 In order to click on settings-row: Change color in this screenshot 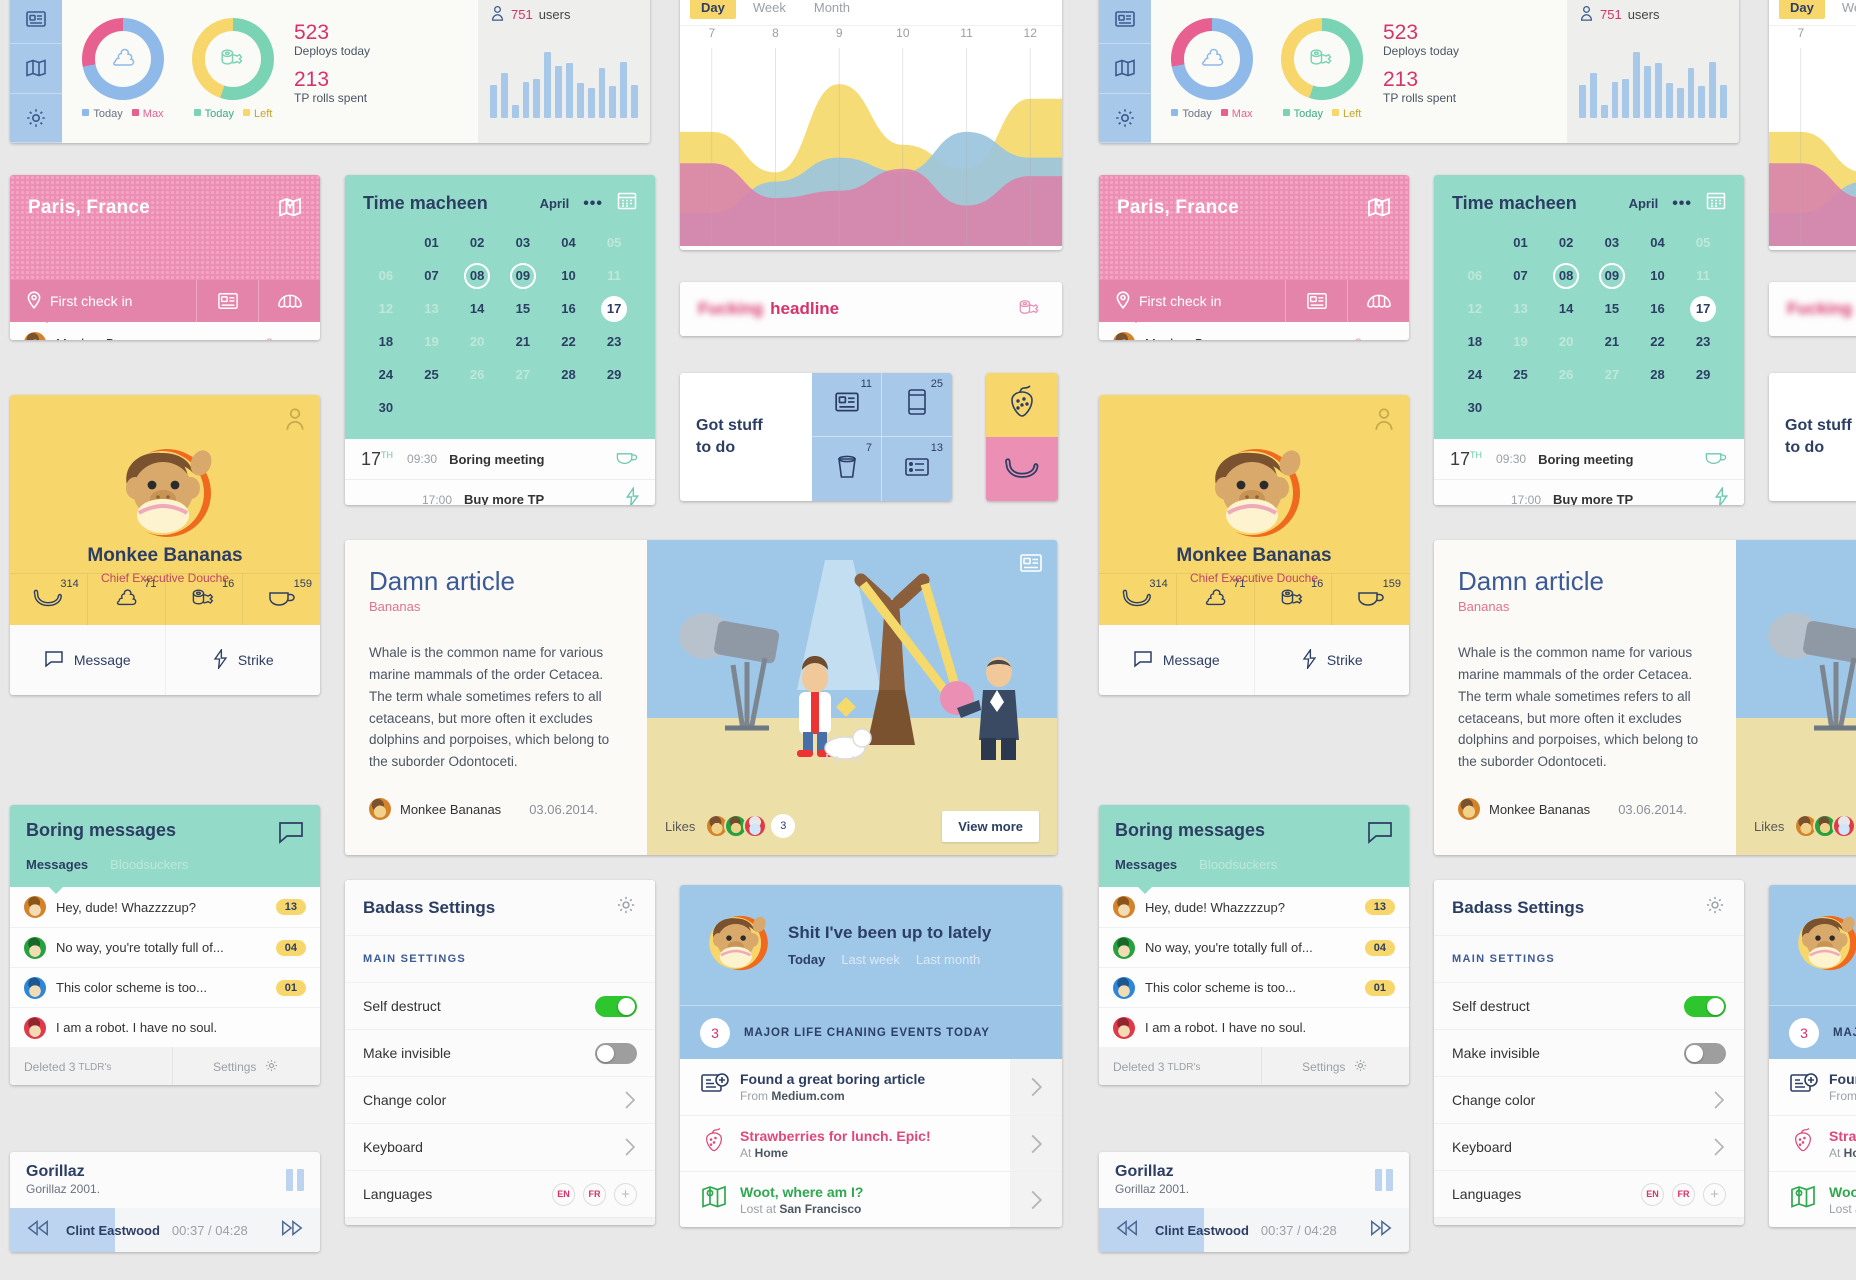, I will do `click(1589, 1099)`.